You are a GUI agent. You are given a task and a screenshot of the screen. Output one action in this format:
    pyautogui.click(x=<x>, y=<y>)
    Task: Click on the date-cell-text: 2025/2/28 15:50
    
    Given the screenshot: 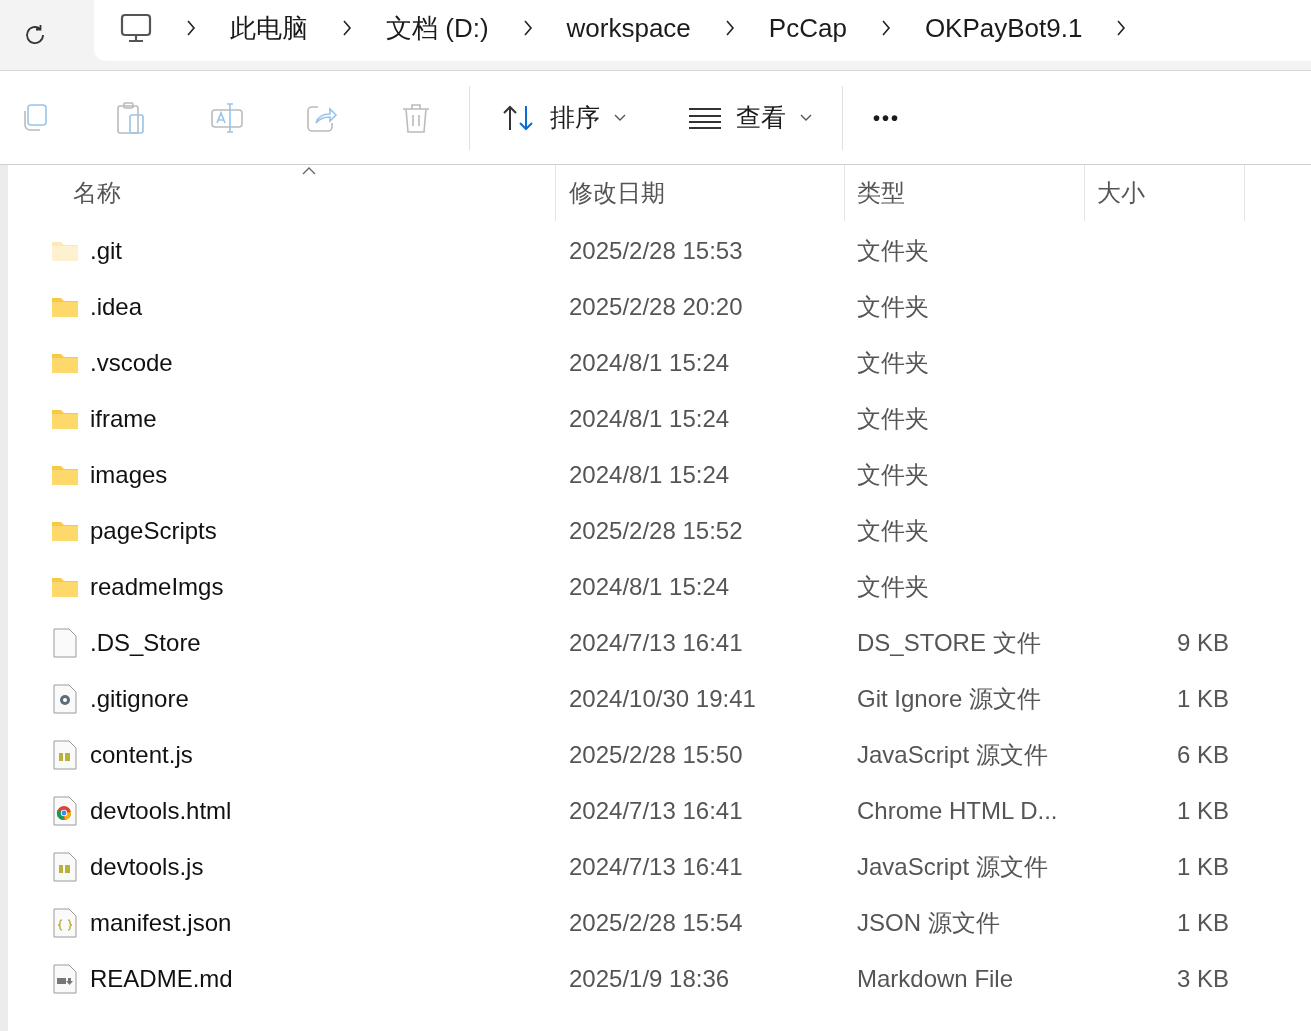 What is the action you would take?
    pyautogui.click(x=656, y=755)
    